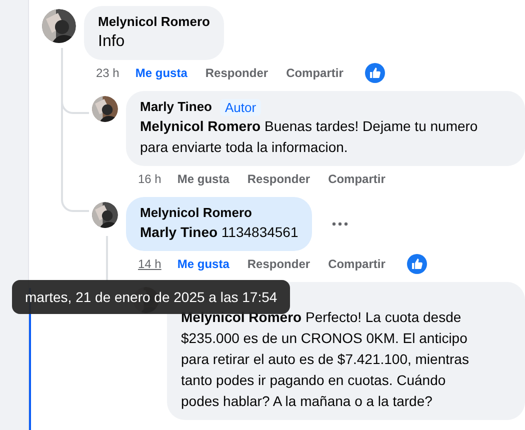 The height and width of the screenshot is (430, 525). I want to click on author-badge: Autor, so click(241, 107).